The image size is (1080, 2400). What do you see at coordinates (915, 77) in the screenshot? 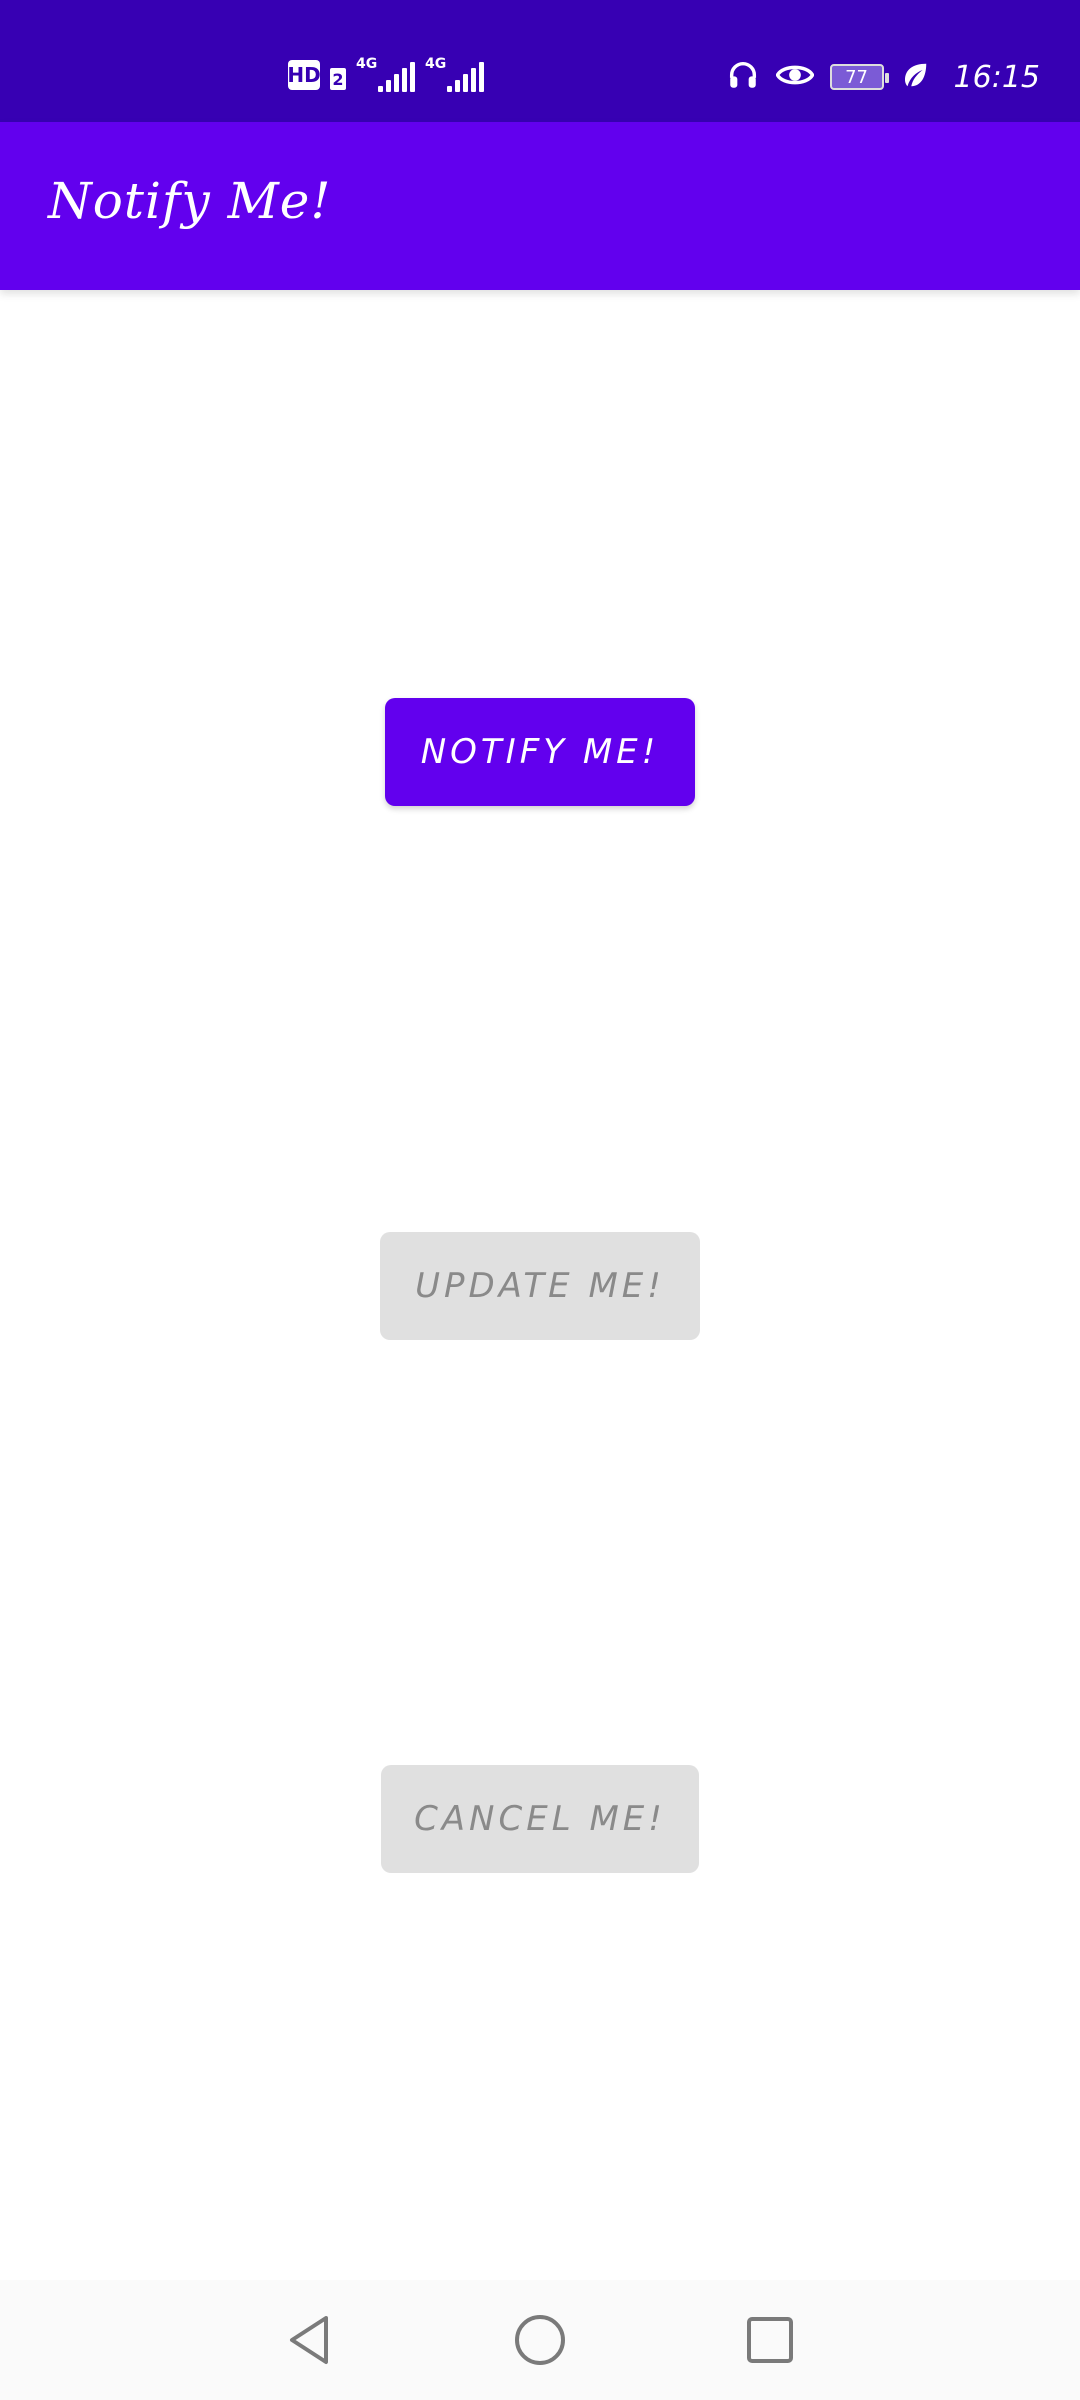
I see `leaf-icon` at bounding box center [915, 77].